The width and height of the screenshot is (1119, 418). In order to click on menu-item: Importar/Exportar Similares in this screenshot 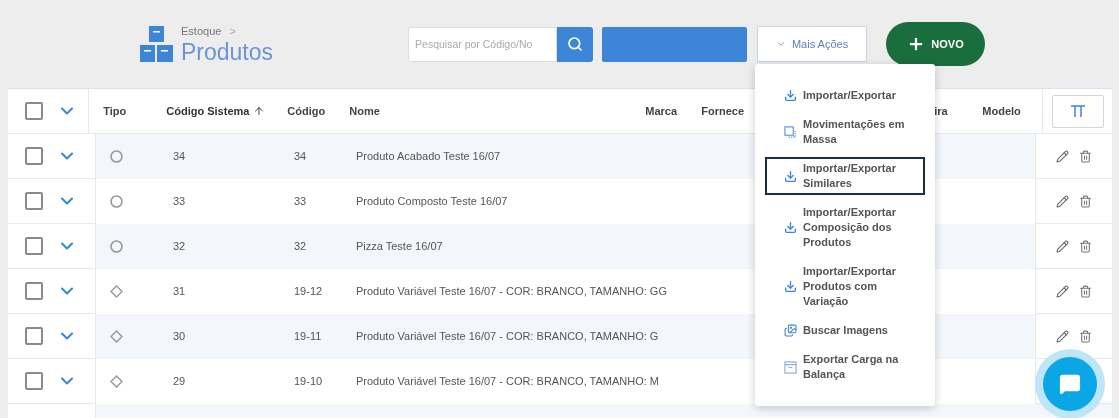, I will do `click(845, 176)`.